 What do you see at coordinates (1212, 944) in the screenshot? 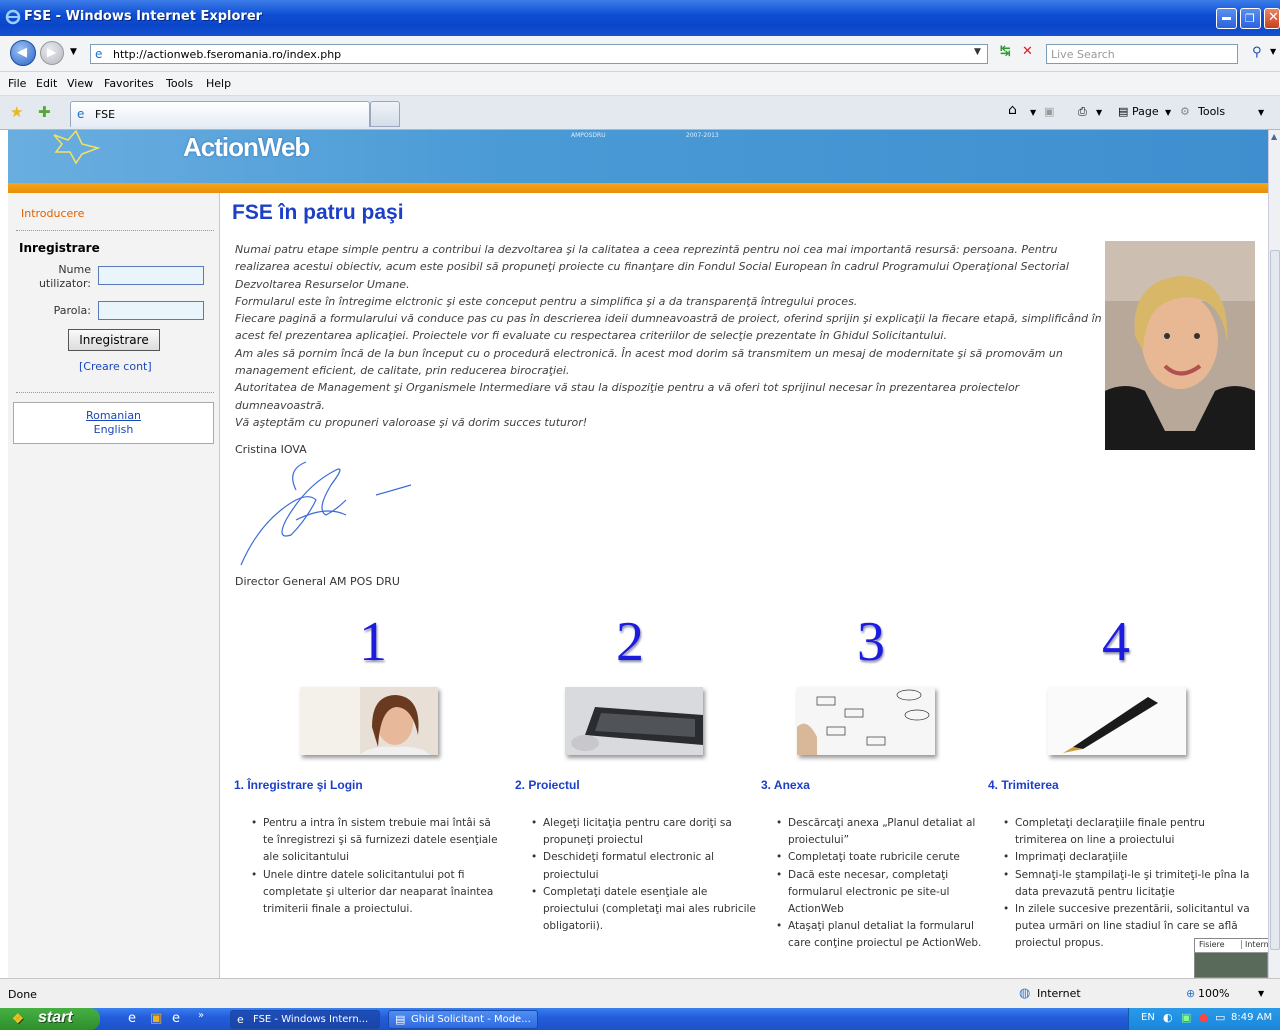
I see `overlay-tab-fisiere: Fisiere` at bounding box center [1212, 944].